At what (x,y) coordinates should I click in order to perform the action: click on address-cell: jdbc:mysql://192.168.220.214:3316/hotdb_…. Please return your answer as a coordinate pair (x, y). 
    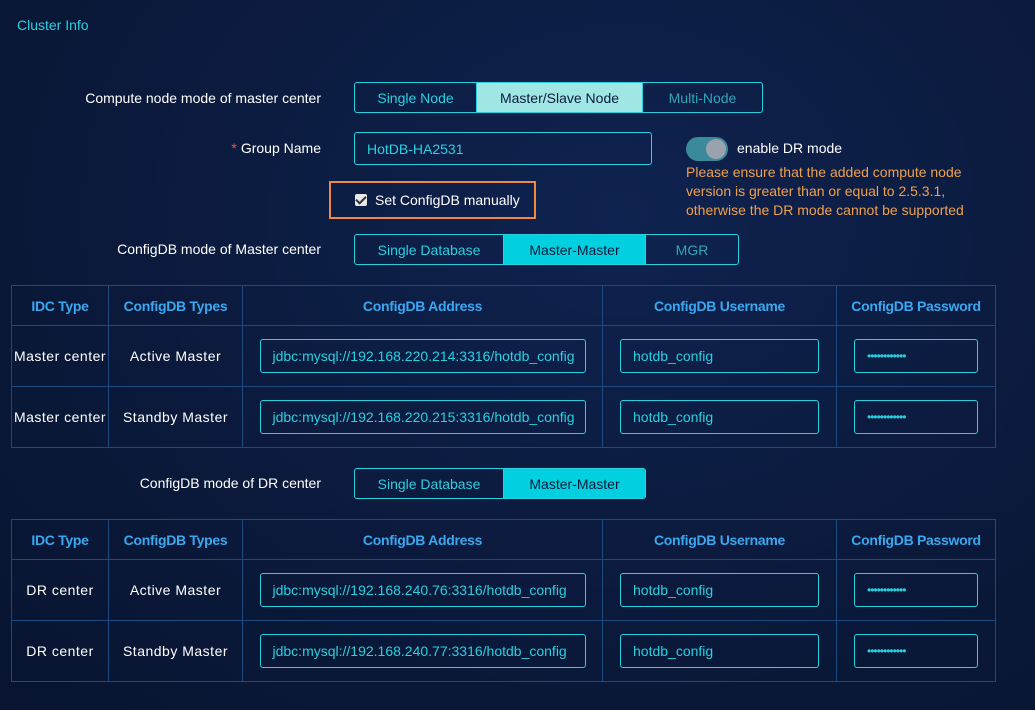
    Looking at the image, I should click on (422, 356).